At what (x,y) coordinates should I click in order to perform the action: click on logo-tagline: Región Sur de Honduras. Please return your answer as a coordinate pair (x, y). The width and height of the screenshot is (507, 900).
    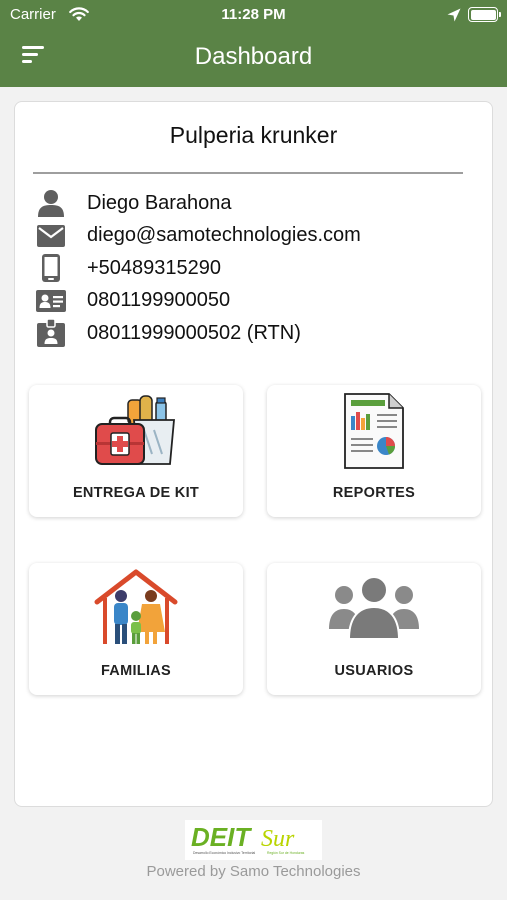
    Looking at the image, I should click on (286, 853).